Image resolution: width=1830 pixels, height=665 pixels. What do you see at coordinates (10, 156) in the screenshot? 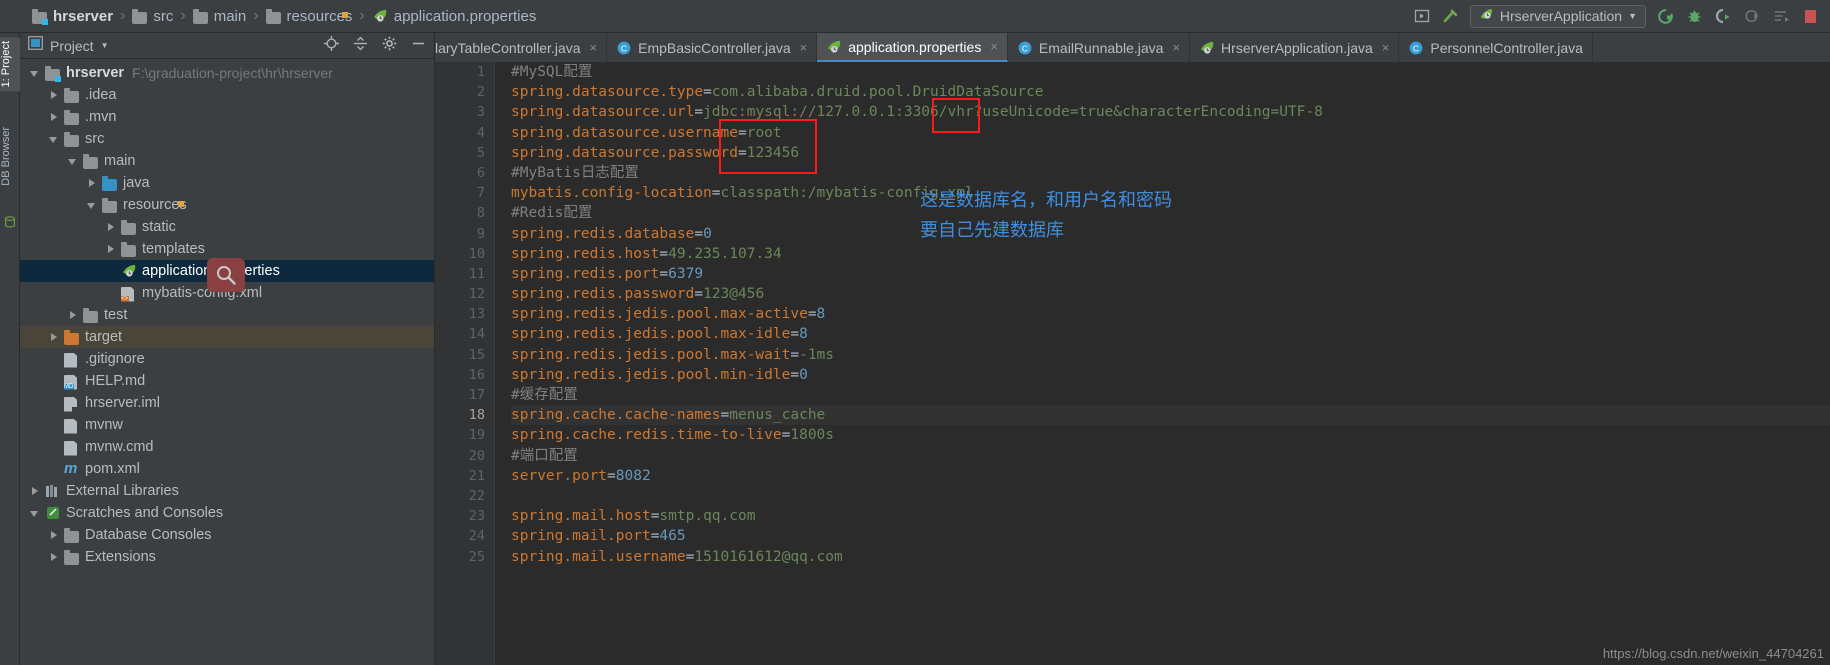
I see `tool-window-tab-db-browser: DB Browser` at bounding box center [10, 156].